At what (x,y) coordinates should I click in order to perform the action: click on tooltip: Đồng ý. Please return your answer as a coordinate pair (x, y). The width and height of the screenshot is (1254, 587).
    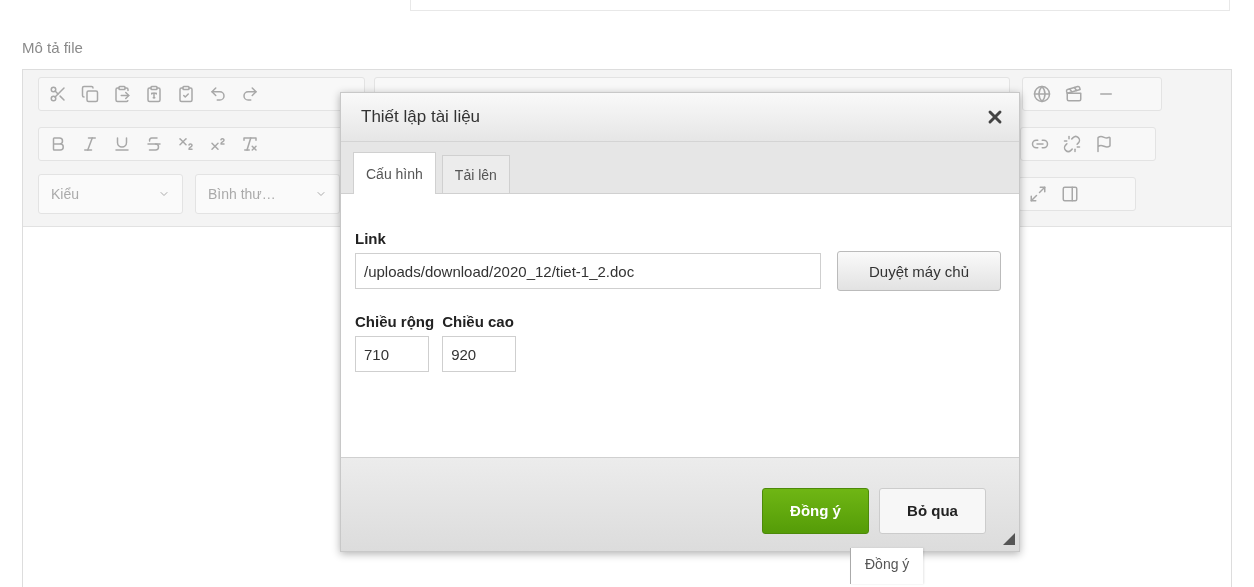
    Looking at the image, I should click on (887, 566).